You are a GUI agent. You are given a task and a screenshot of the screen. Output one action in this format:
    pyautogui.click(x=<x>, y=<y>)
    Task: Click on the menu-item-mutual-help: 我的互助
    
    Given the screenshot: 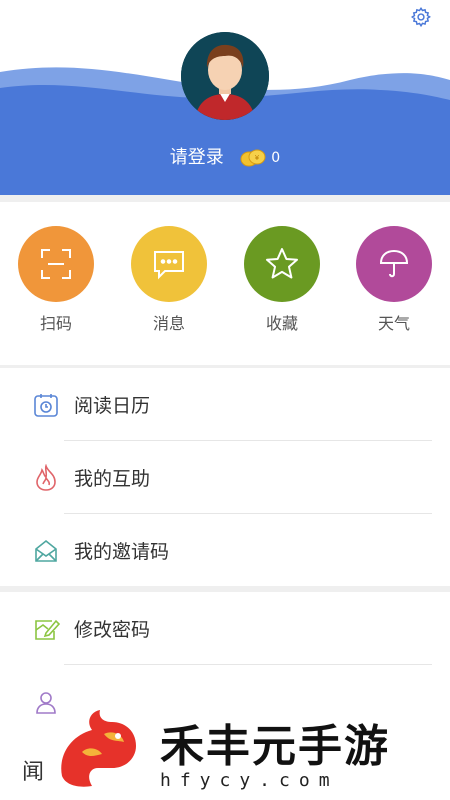 What is the action you would take?
    pyautogui.click(x=225, y=477)
    